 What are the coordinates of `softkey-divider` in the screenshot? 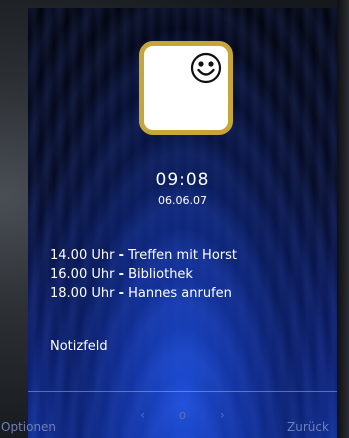 It's located at (182, 391).